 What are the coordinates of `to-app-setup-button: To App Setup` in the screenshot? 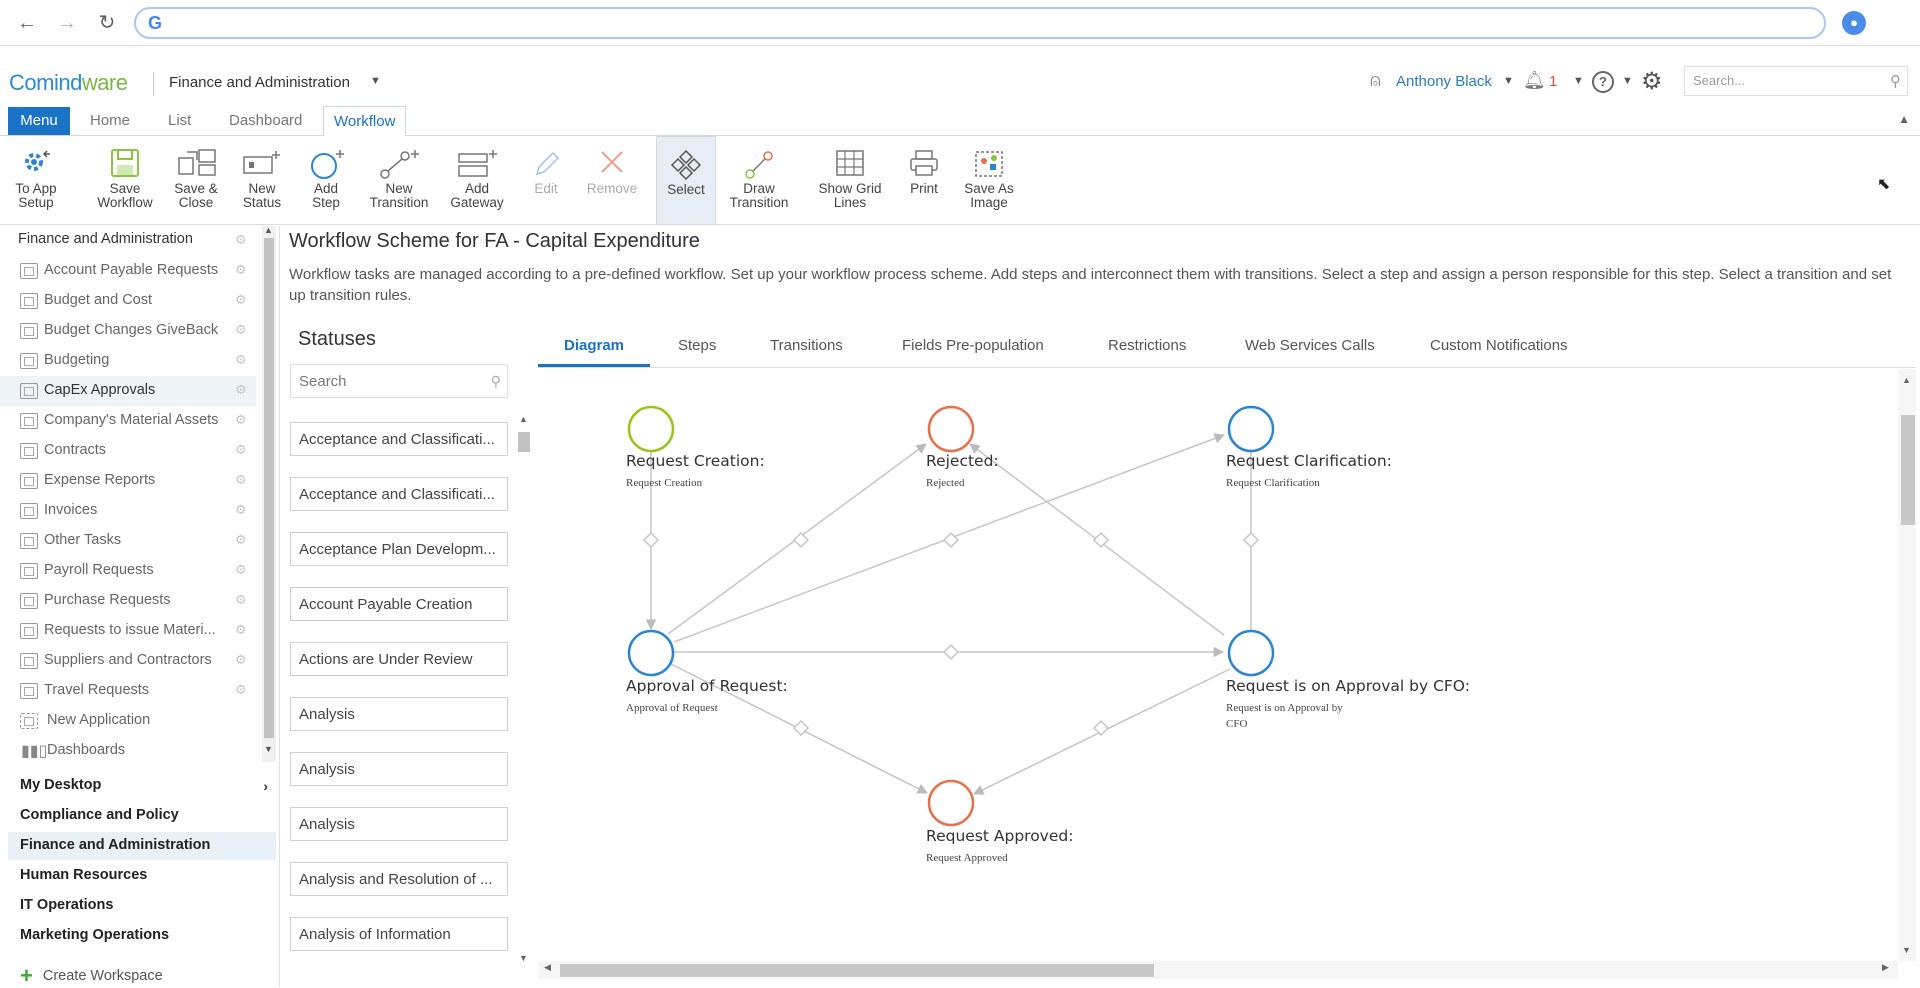 It's located at (36, 180).